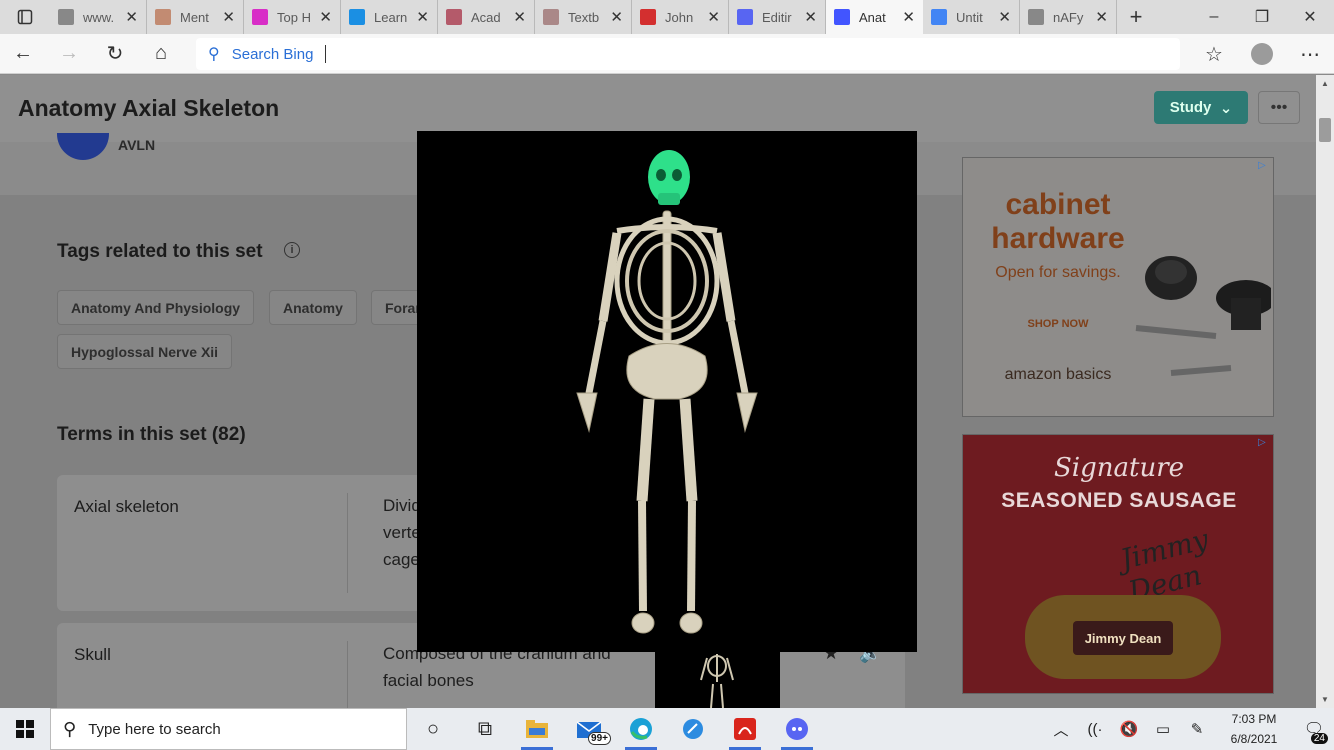  I want to click on tab-label: Learn, so click(391, 17).